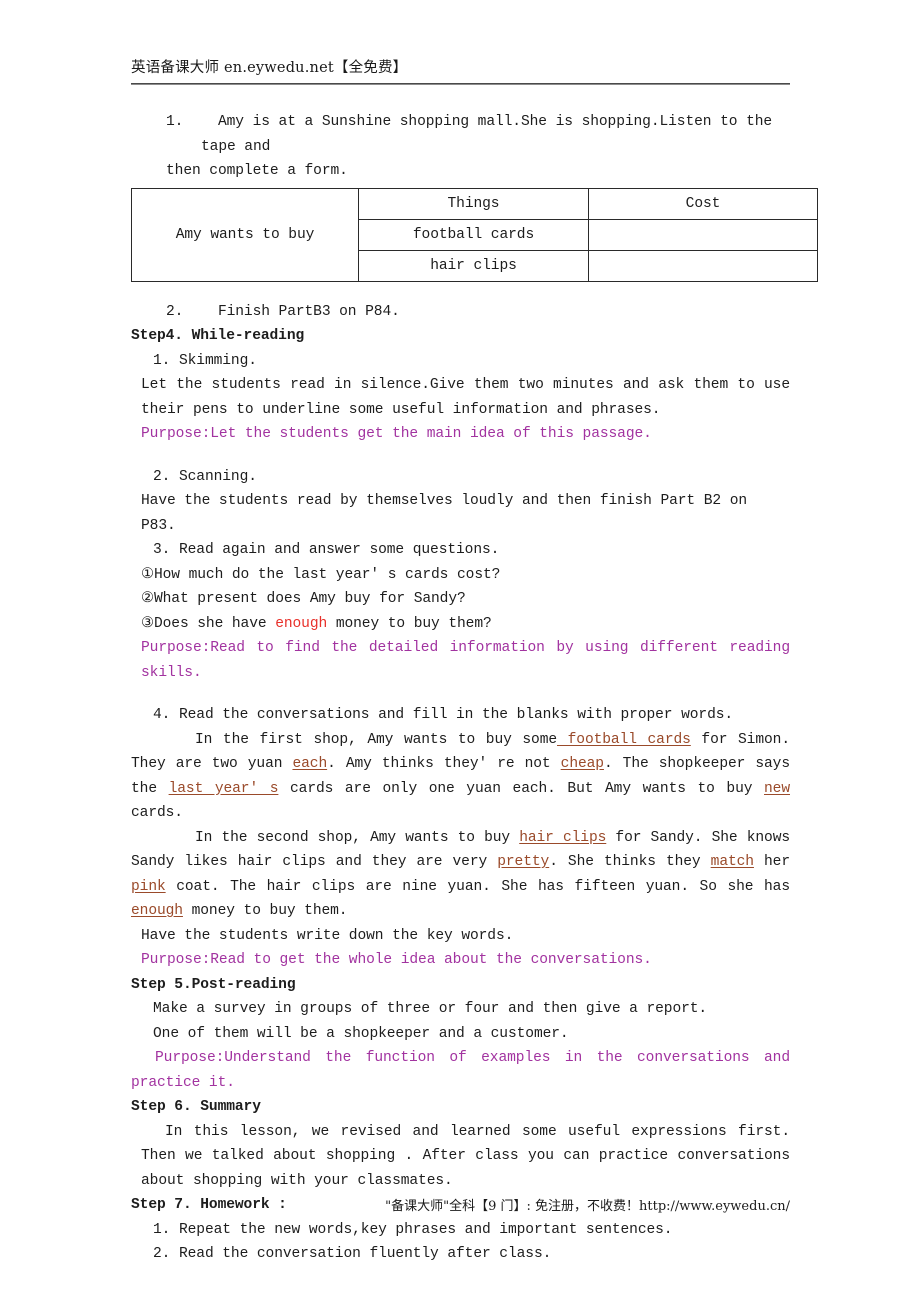 The image size is (920, 1302). What do you see at coordinates (563, 837) in the screenshot?
I see `p2-blank-1: hair clips` at bounding box center [563, 837].